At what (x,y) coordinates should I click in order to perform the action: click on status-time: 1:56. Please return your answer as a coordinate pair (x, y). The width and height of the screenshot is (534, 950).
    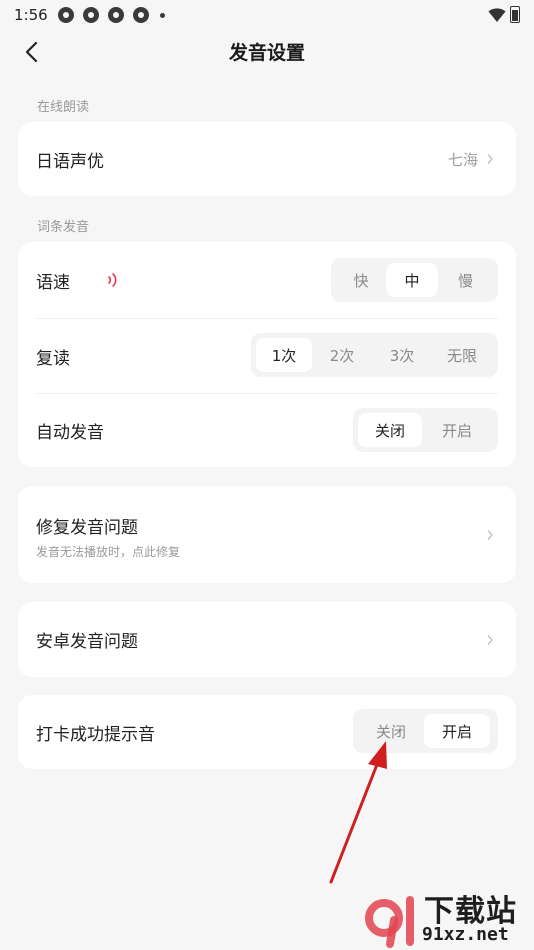
    Looking at the image, I should click on (31, 15).